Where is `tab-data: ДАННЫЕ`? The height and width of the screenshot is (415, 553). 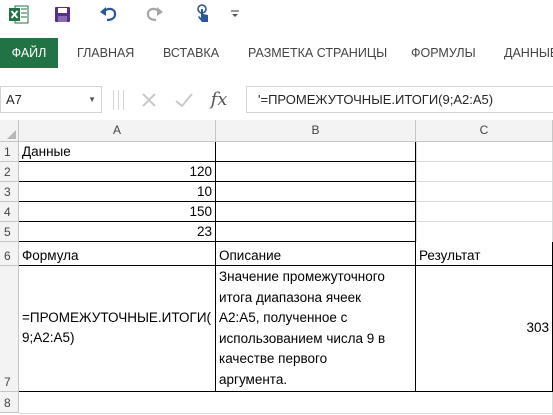
tab-data: ДАННЫЕ is located at coordinates (528, 53).